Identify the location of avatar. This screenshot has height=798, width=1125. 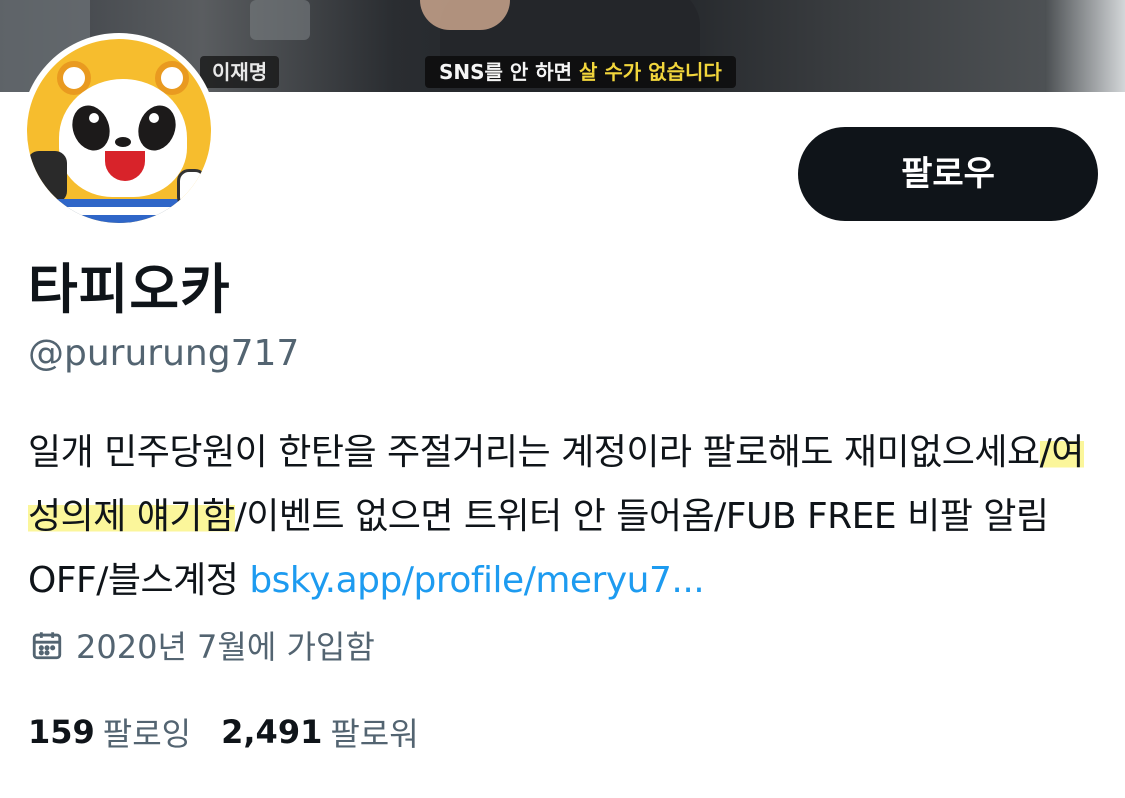
(119, 131).